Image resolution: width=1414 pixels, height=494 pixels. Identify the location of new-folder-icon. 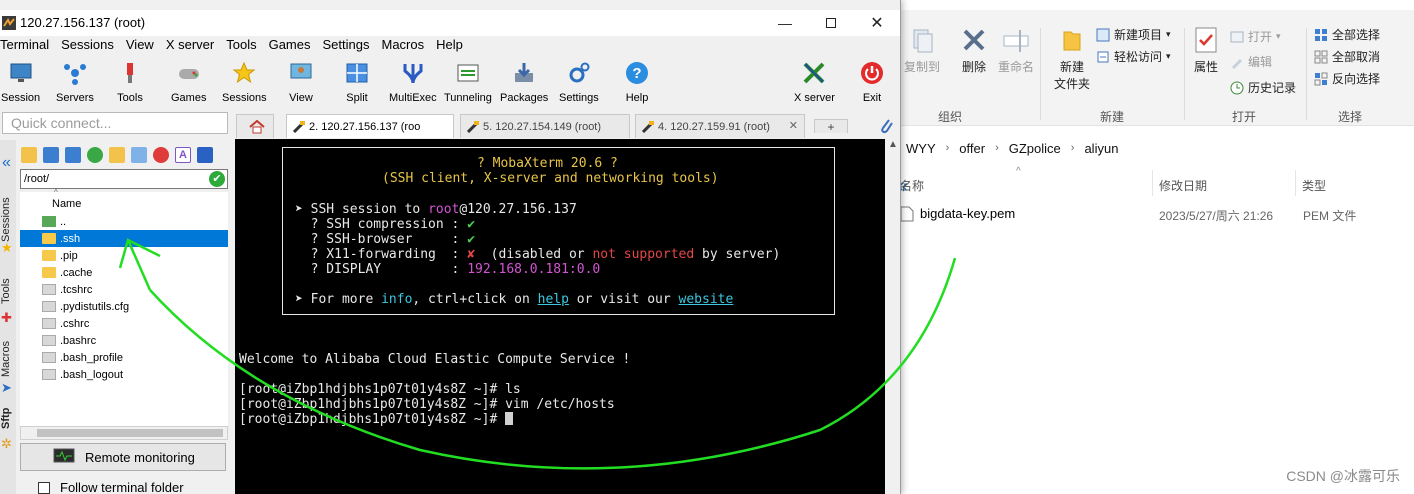
(117, 155).